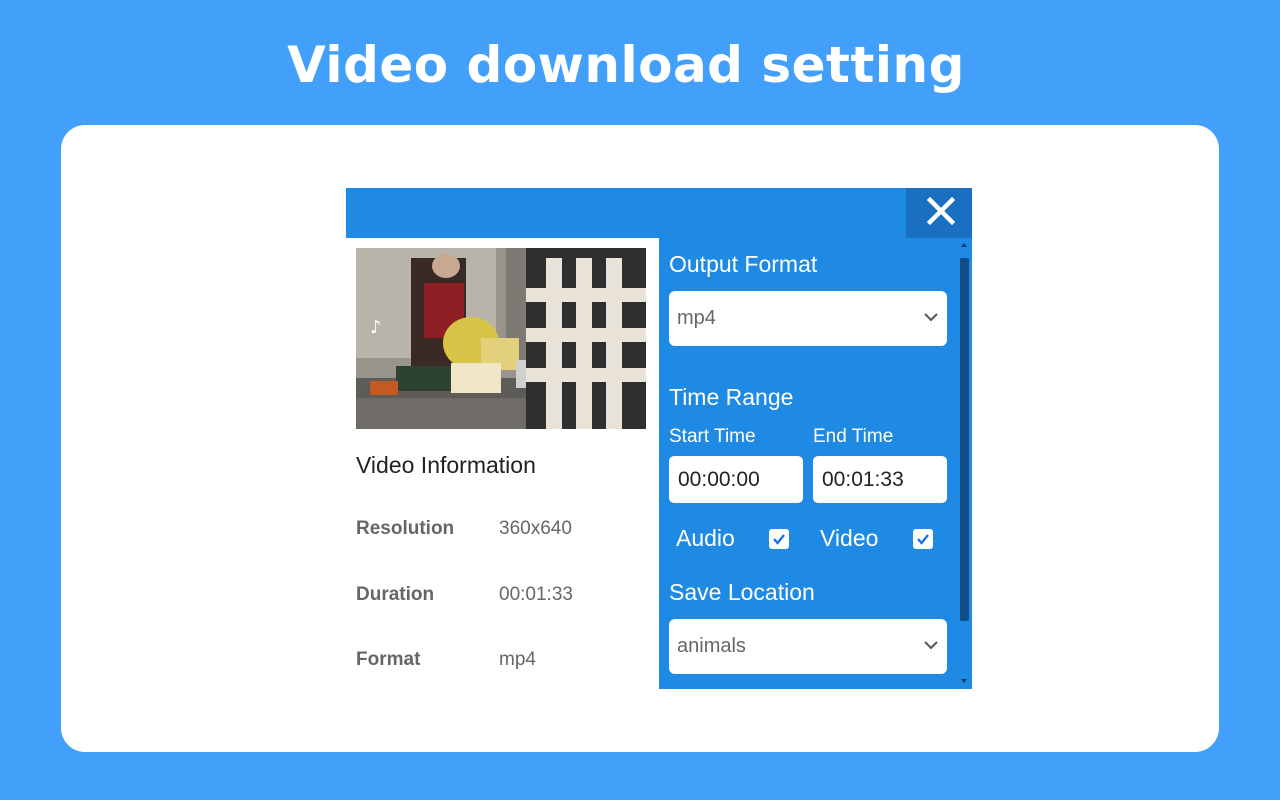 This screenshot has width=1280, height=800. Describe the element at coordinates (626, 65) in the screenshot. I see `page-title: Video download setting` at that location.